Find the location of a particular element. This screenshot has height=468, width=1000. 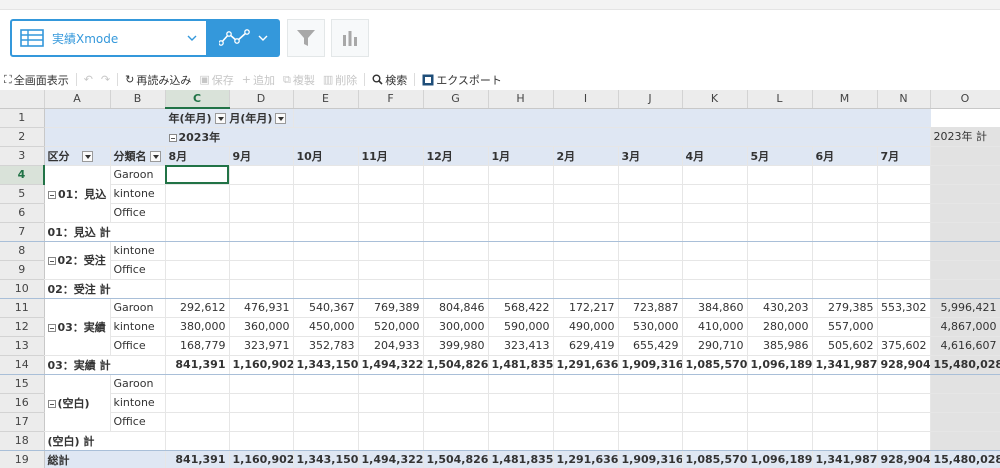

fullscreen-button: ⛶ 全画面表示 is located at coordinates (36, 79).